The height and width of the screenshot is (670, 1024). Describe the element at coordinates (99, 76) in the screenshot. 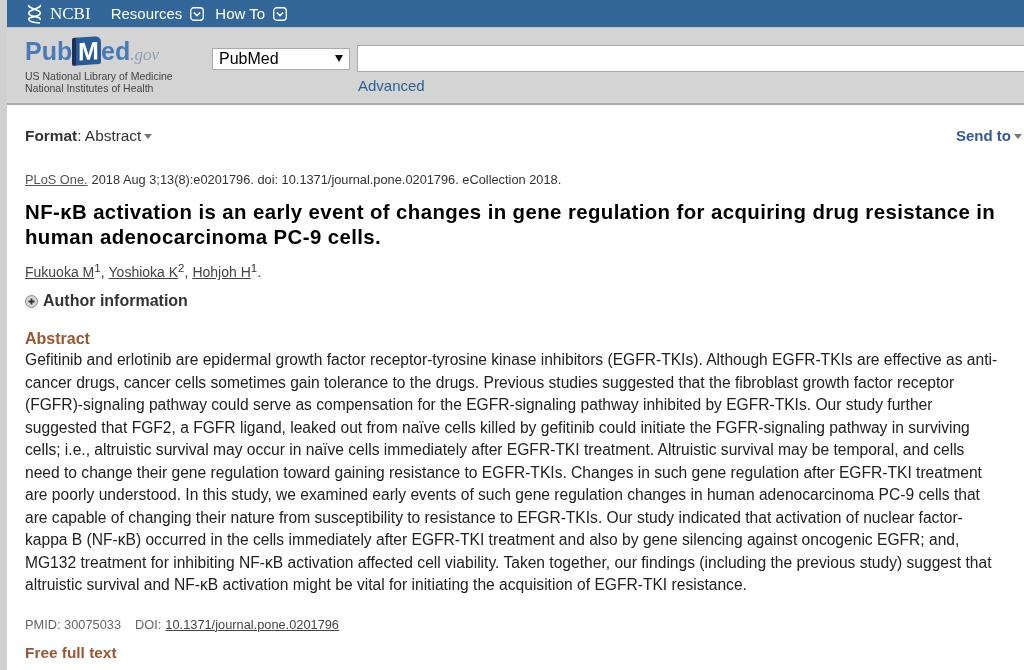

I see `agency-name: US National Library of Medicine` at that location.